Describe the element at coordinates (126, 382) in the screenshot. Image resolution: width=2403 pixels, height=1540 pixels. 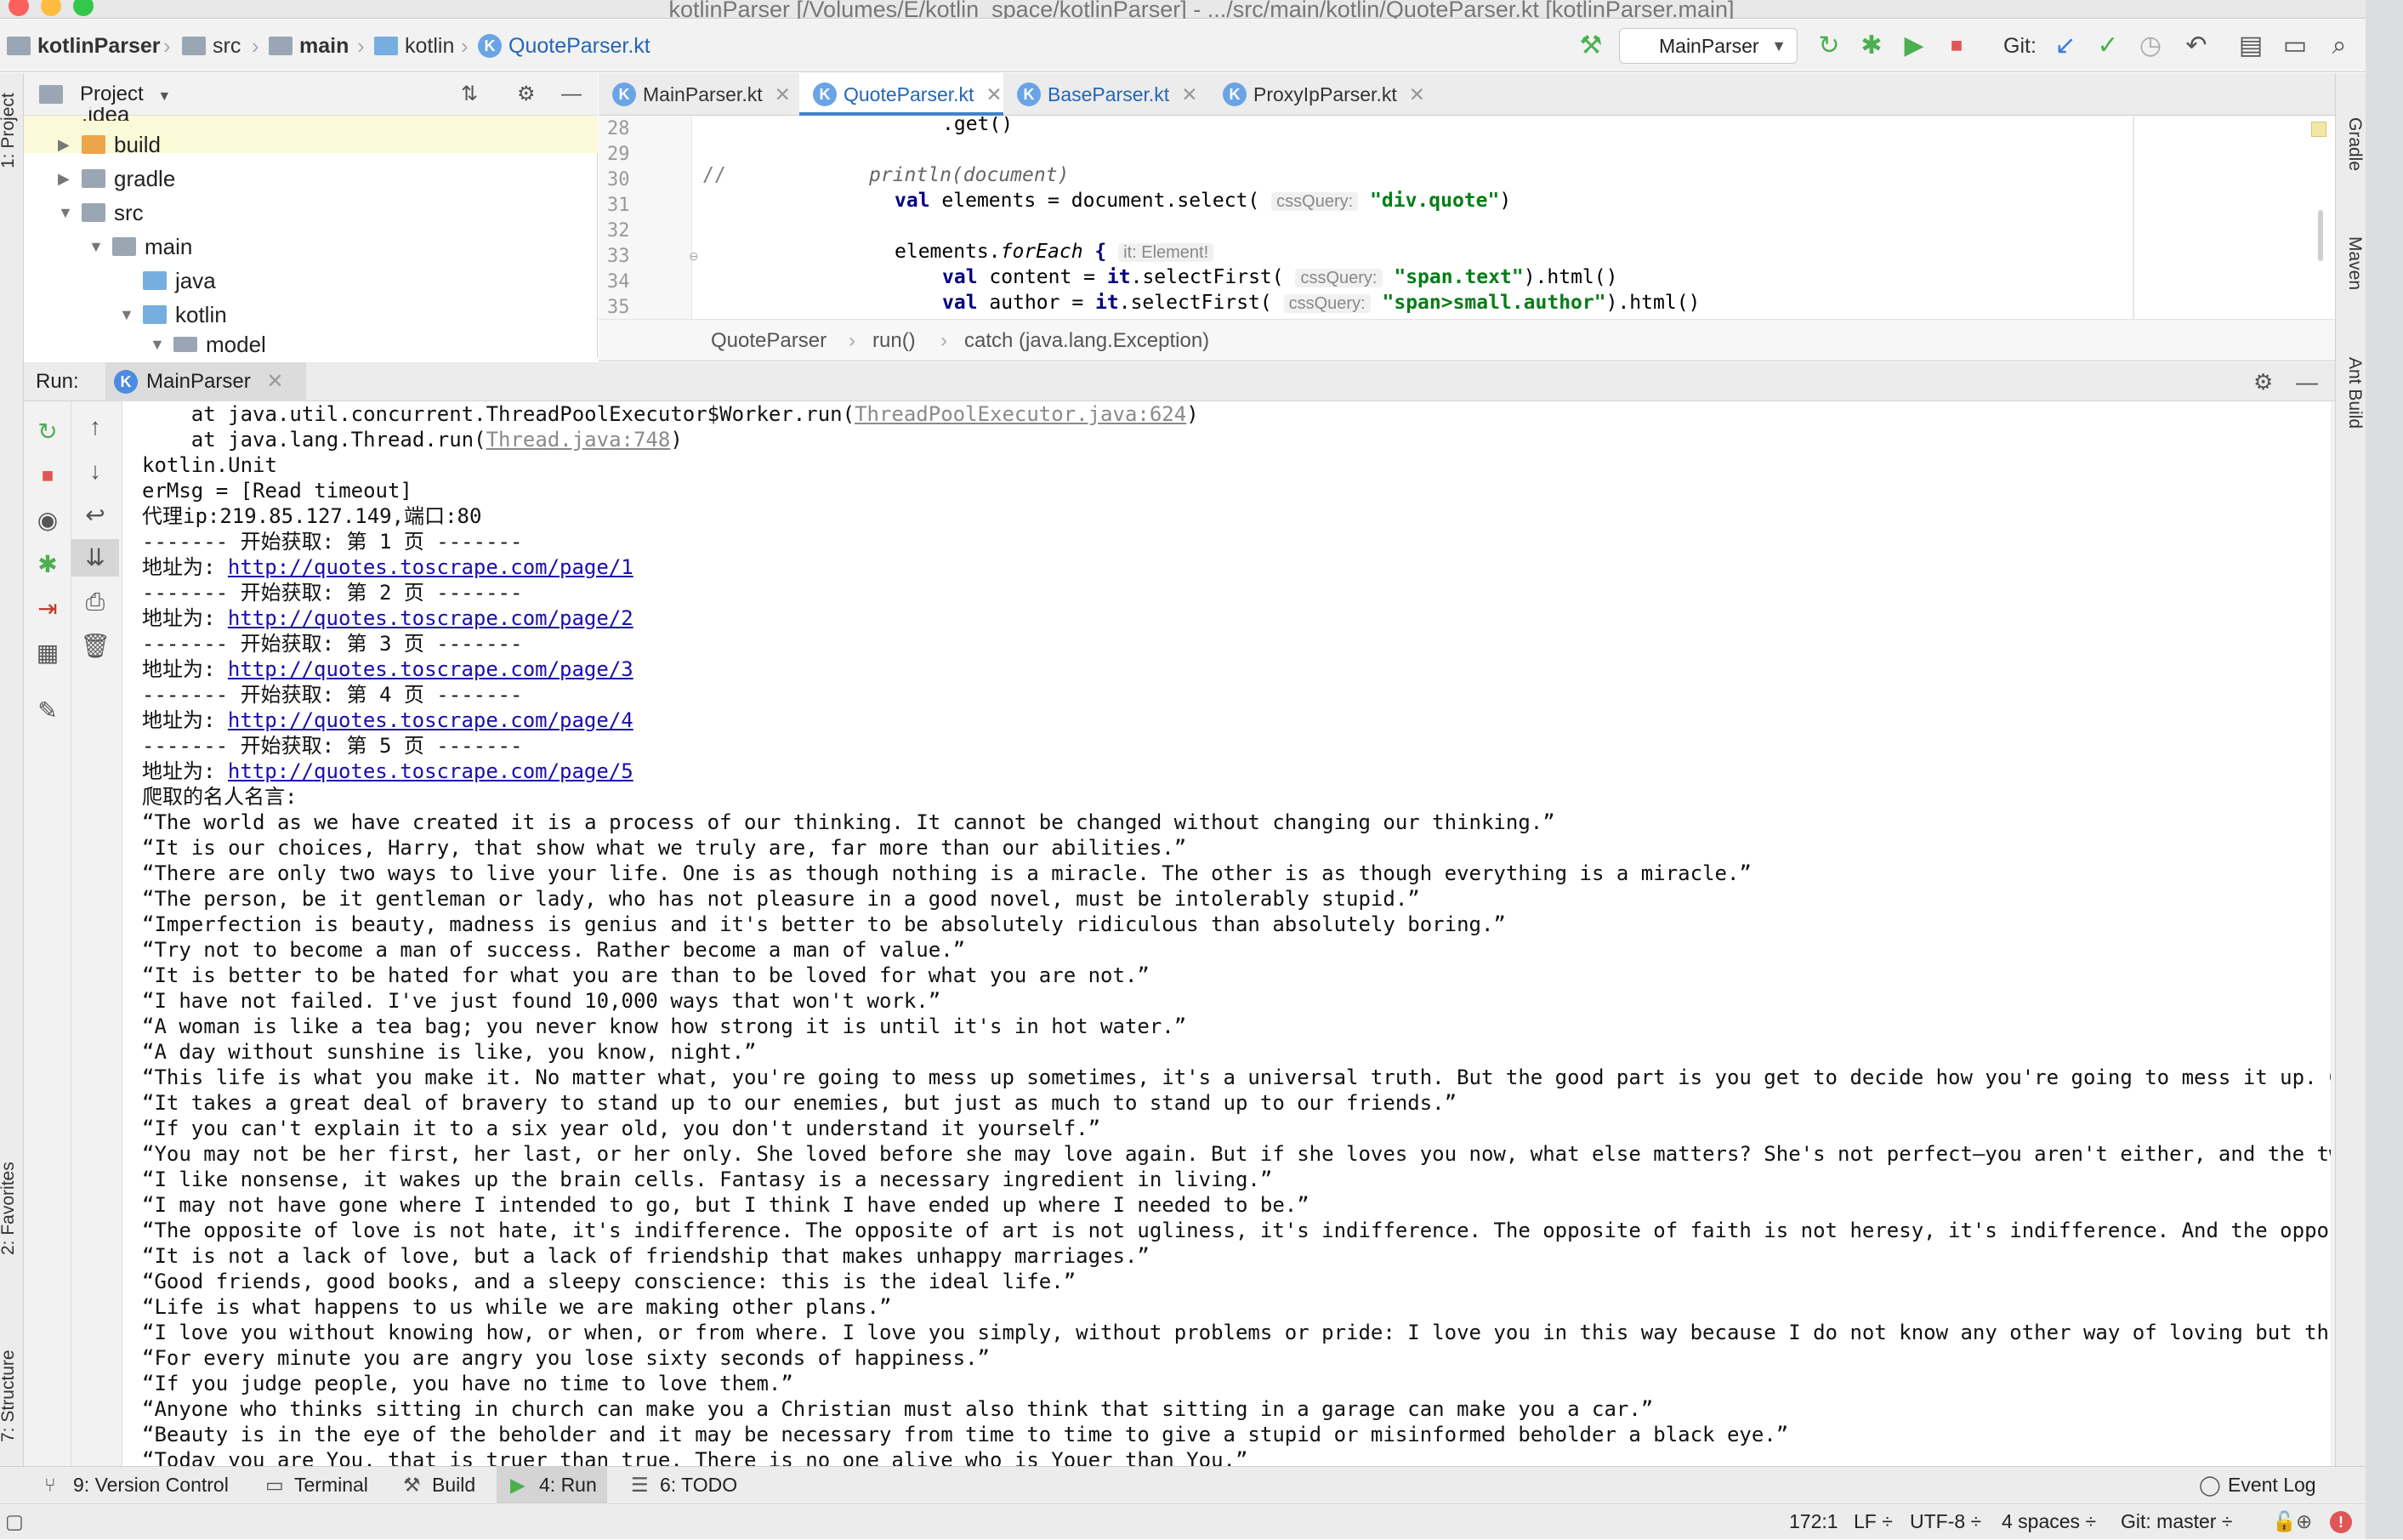
I see `run-config-icon: K` at that location.